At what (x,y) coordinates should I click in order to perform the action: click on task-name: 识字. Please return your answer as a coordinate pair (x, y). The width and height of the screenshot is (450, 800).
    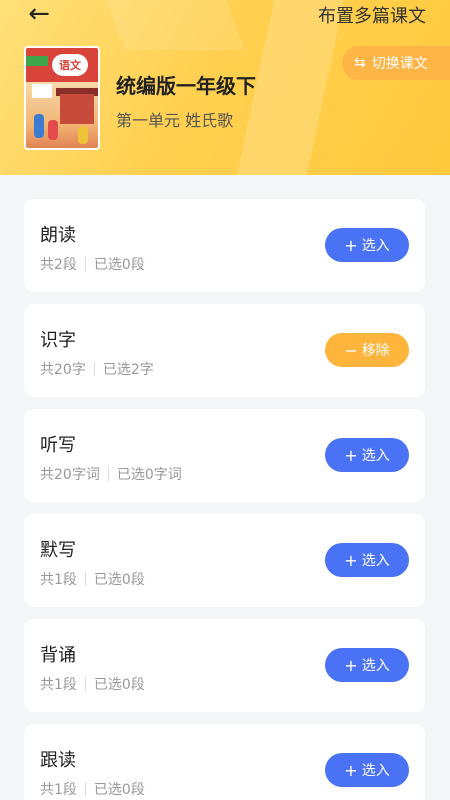
    Looking at the image, I should click on (58, 340).